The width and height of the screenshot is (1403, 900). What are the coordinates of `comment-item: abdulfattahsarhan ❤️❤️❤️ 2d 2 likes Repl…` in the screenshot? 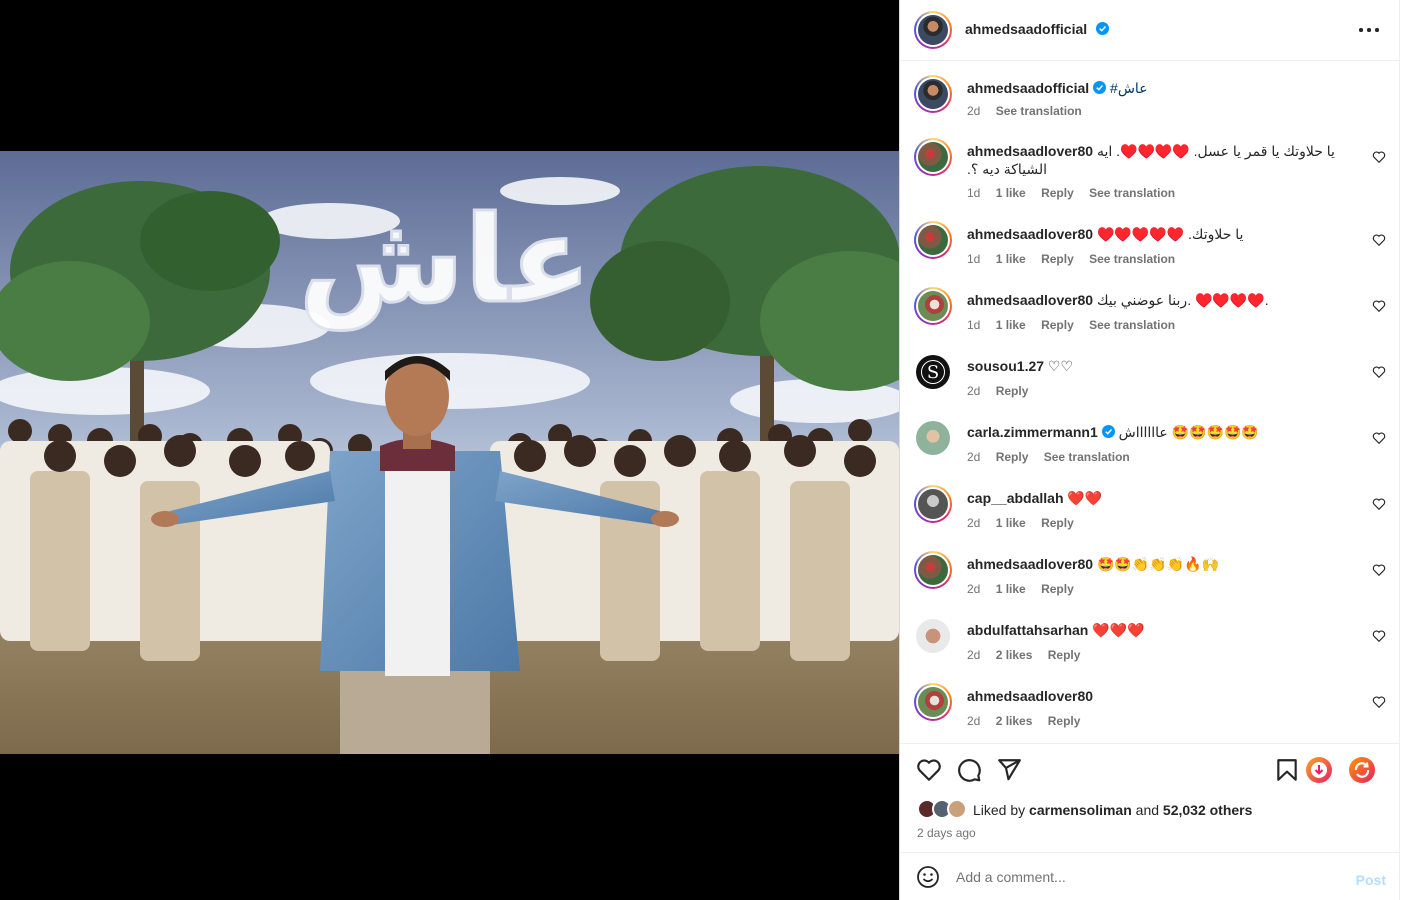 It's located at (1150, 642).